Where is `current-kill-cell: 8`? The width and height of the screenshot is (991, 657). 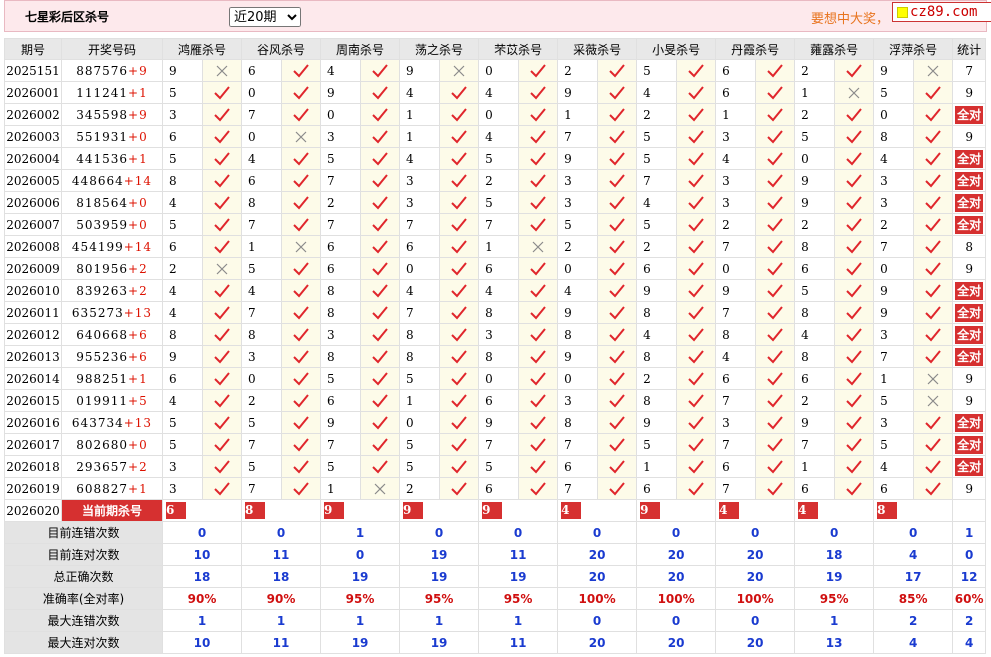 current-kill-cell: 8 is located at coordinates (281, 510).